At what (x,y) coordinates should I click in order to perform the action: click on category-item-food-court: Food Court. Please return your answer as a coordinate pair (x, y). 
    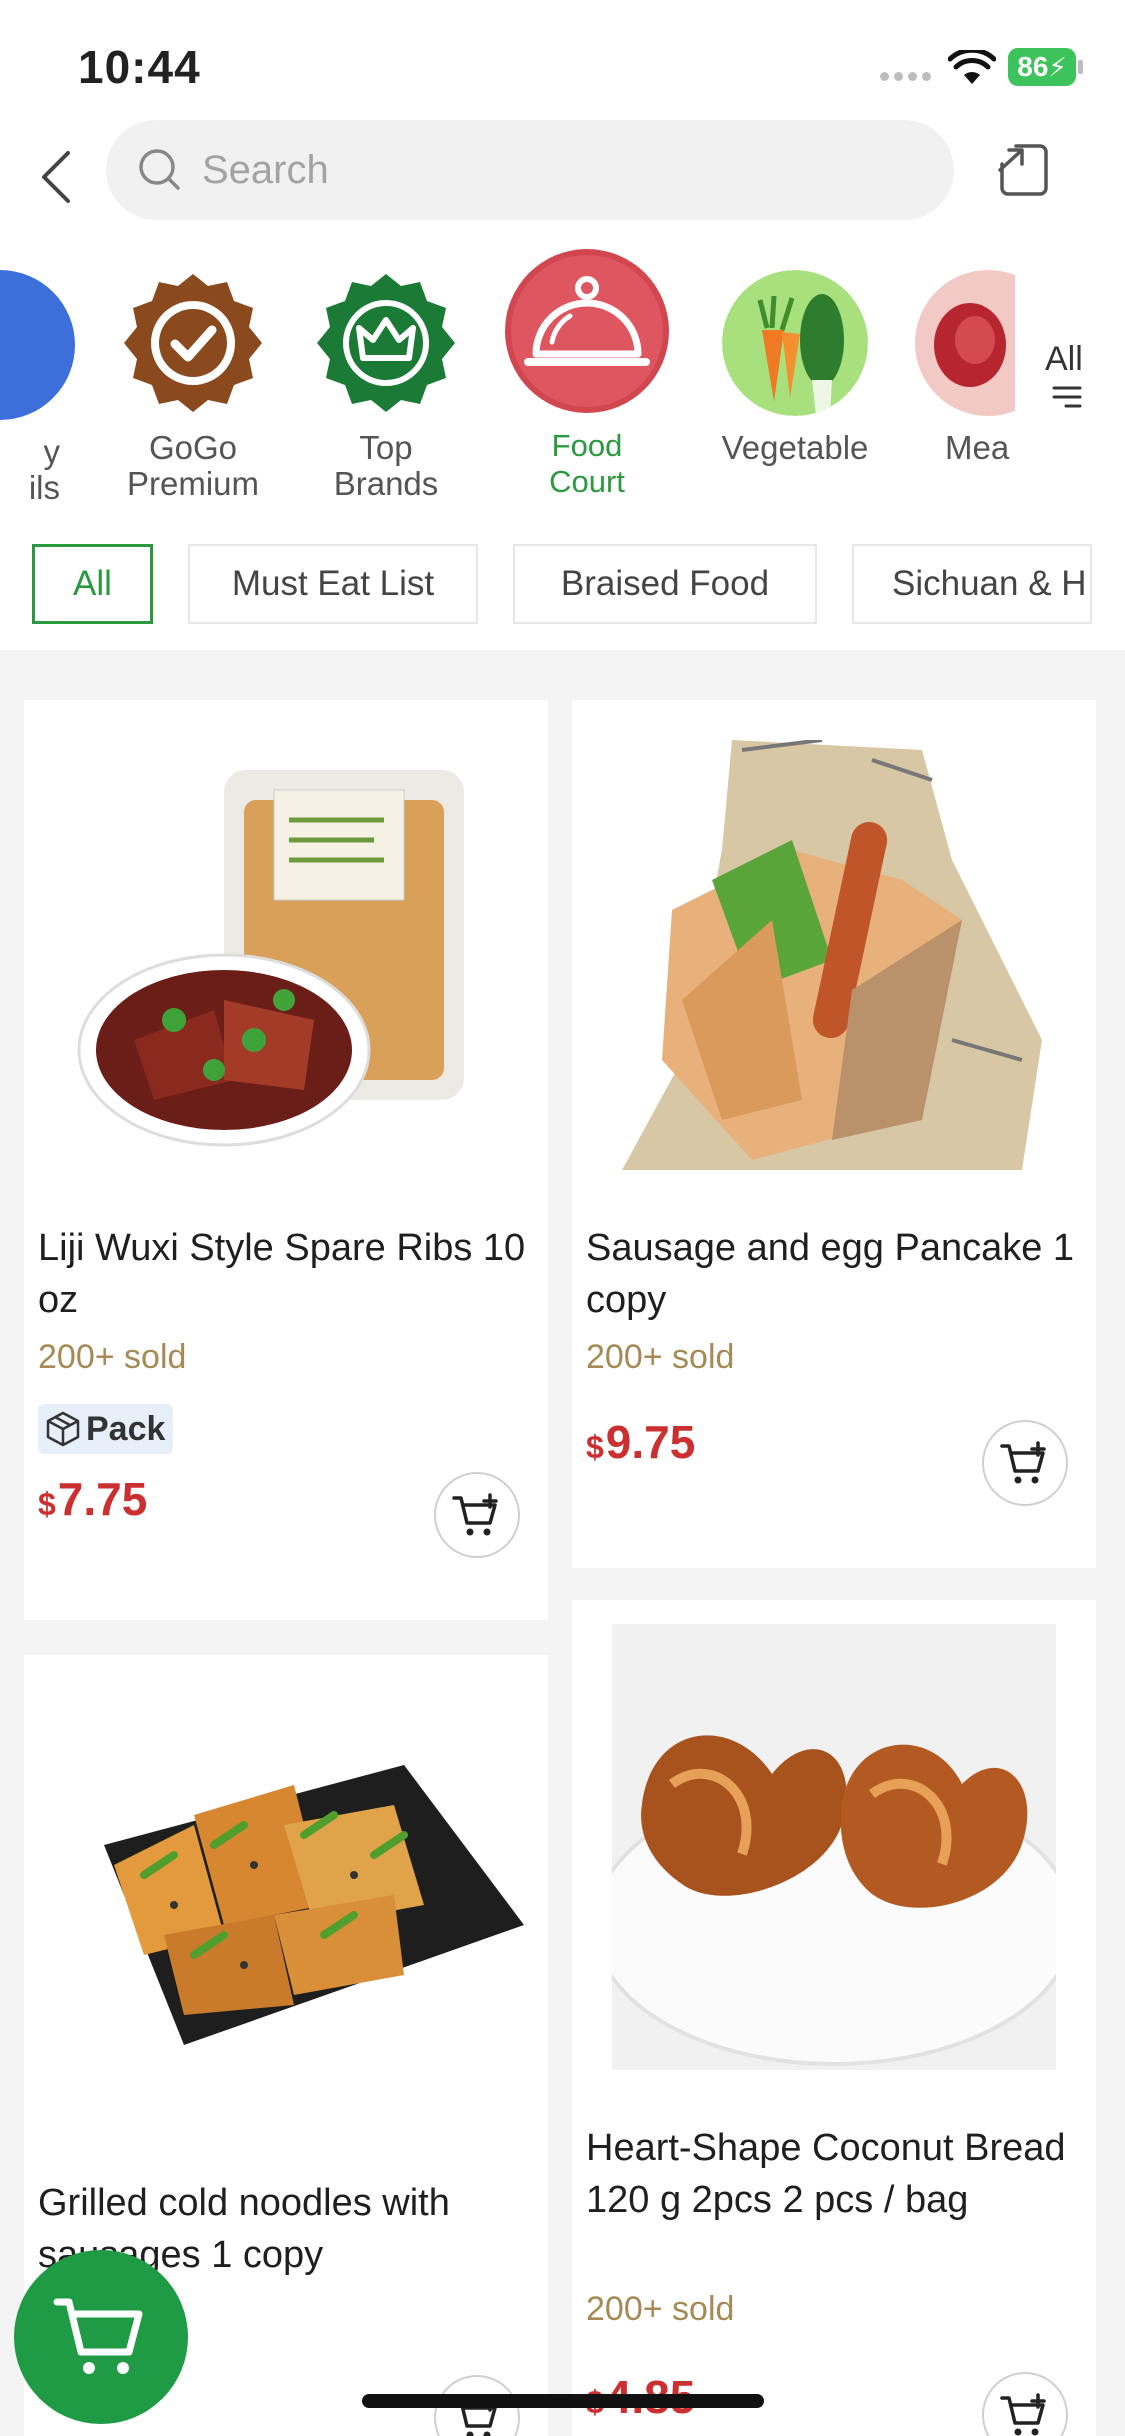
    Looking at the image, I should click on (587, 373).